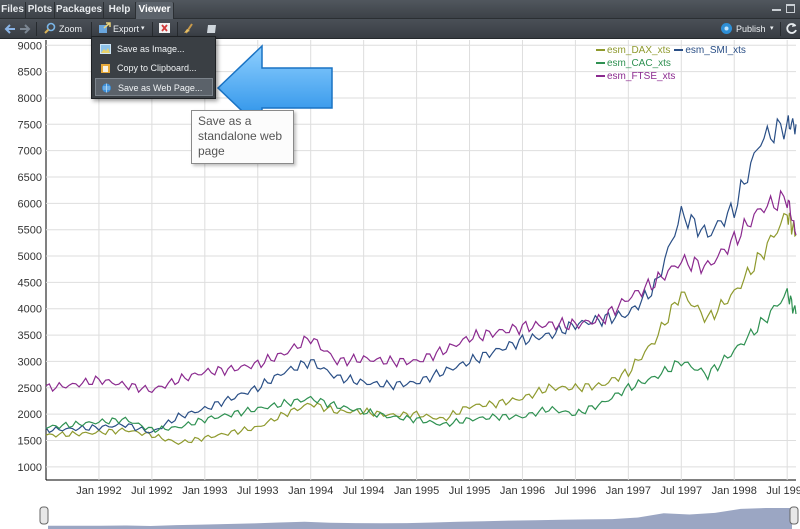 This screenshot has height=529, width=800. I want to click on range-selector-area, so click(420, 518).